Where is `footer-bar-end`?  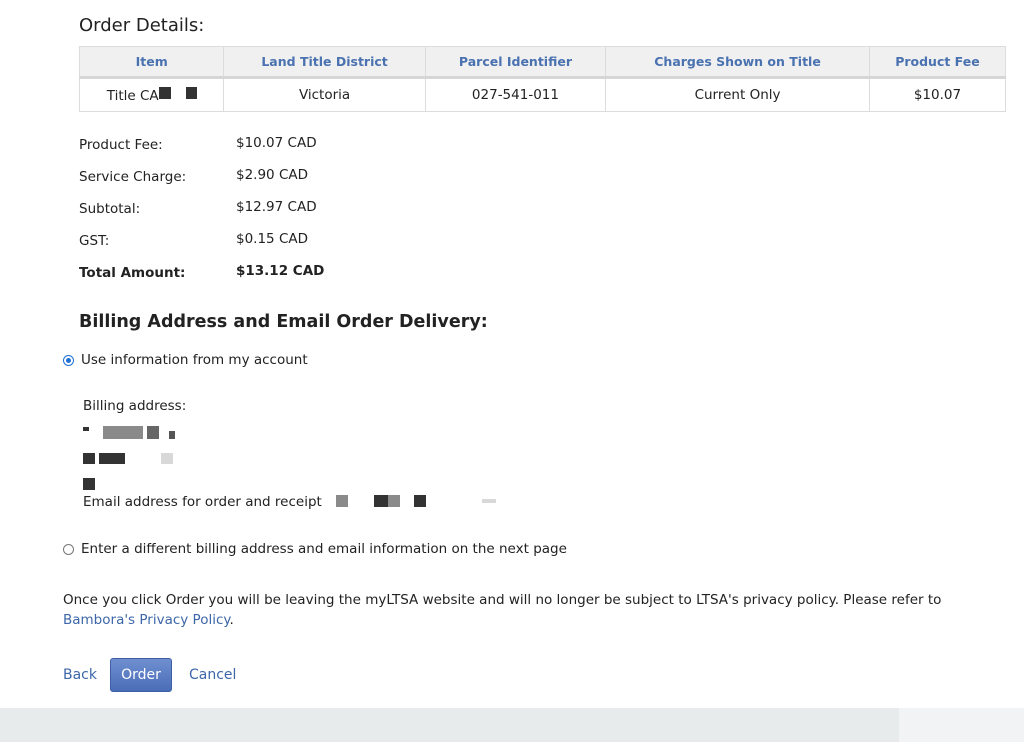
footer-bar-end is located at coordinates (961, 725).